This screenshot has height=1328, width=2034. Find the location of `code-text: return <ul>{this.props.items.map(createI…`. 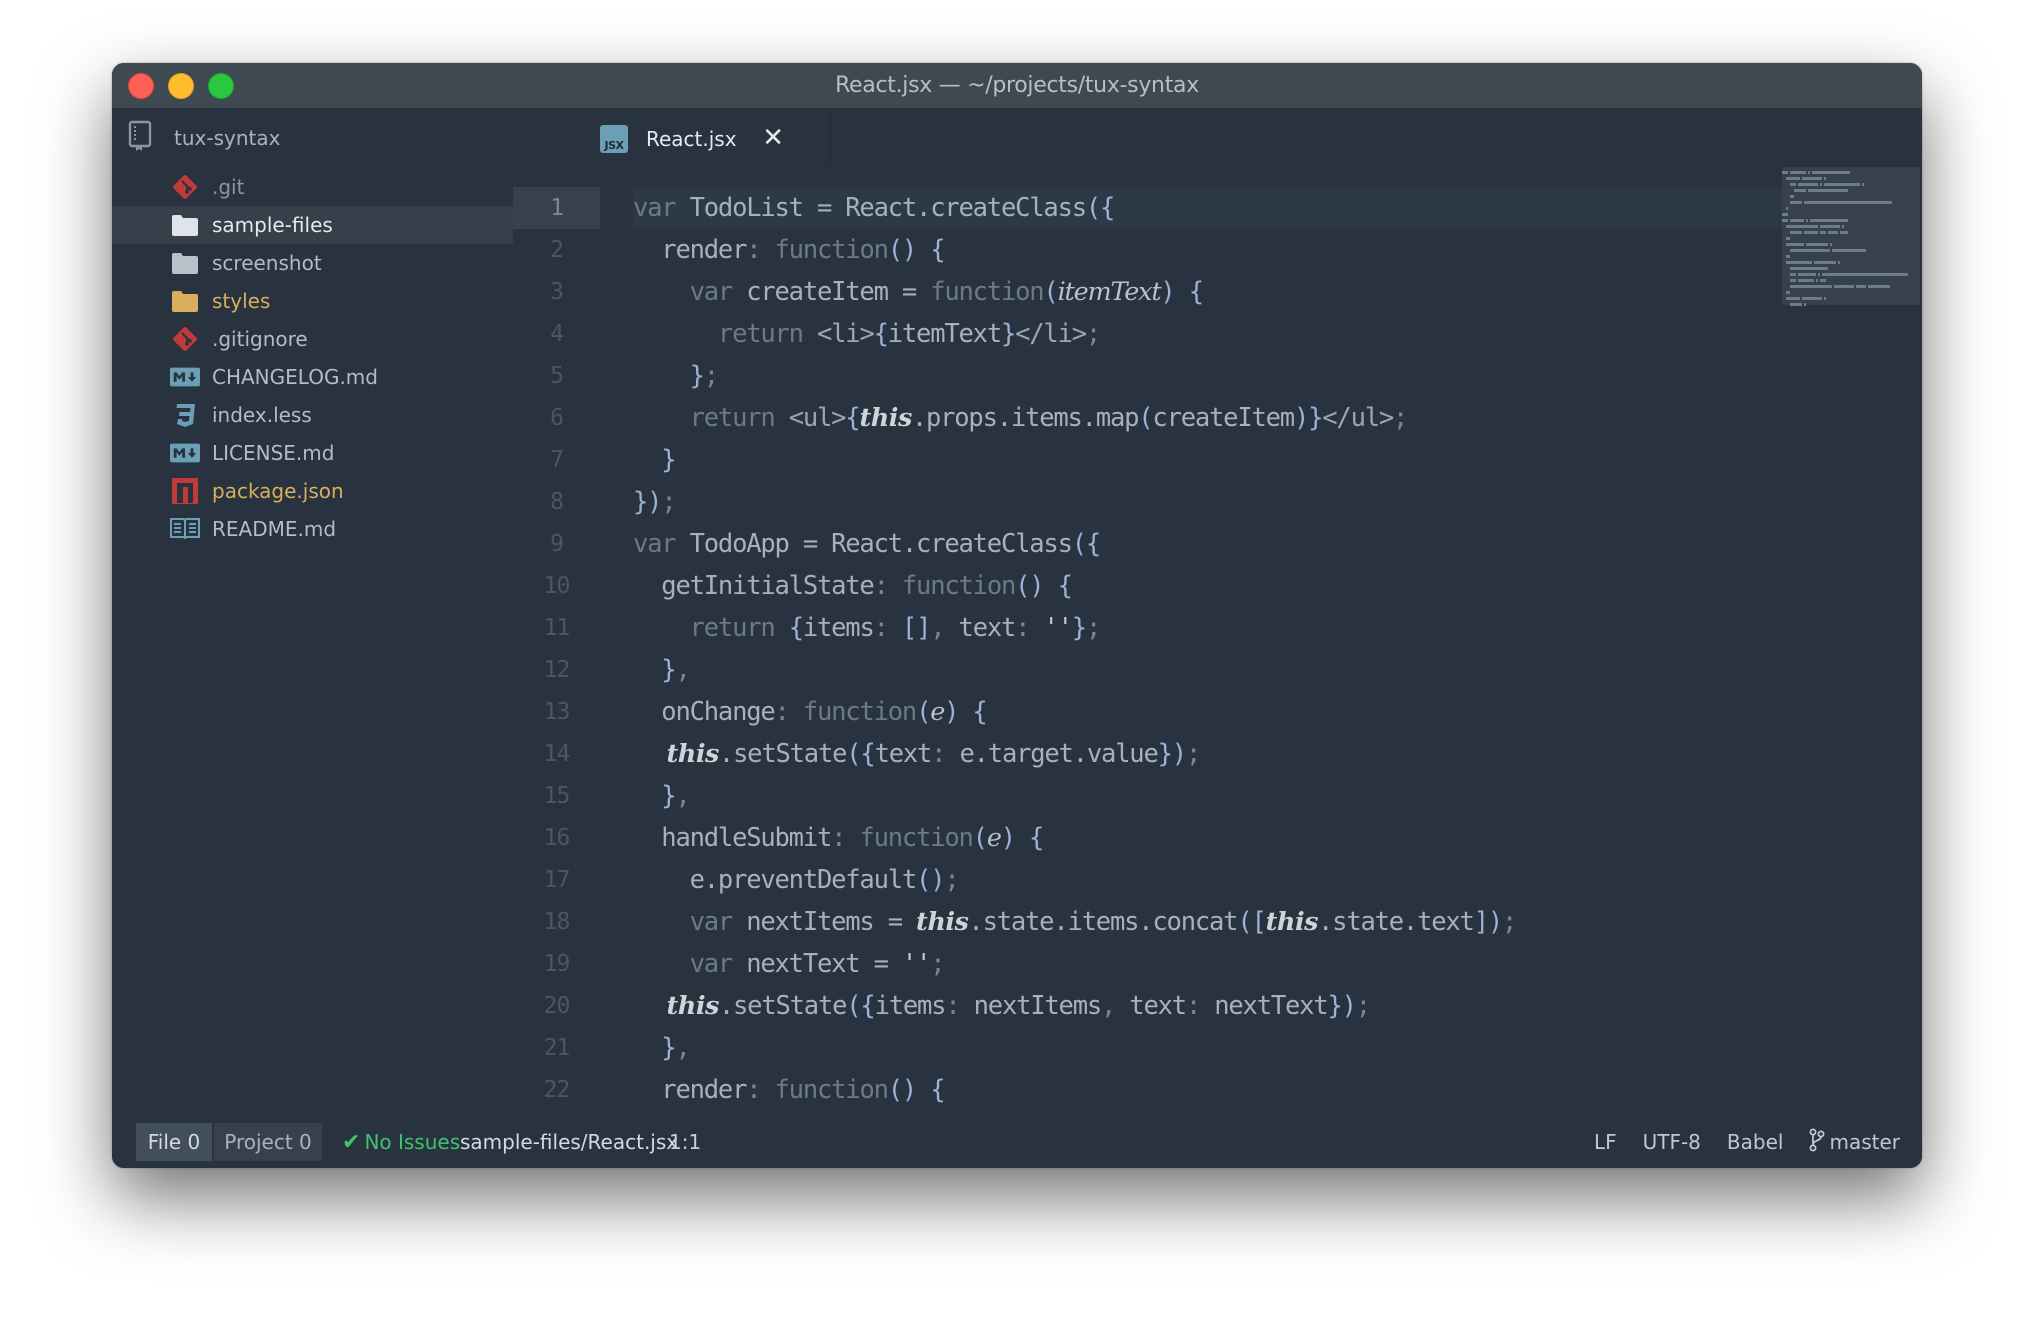

code-text: return <ul>{this.props.items.map(createI… is located at coordinates (1021, 418).